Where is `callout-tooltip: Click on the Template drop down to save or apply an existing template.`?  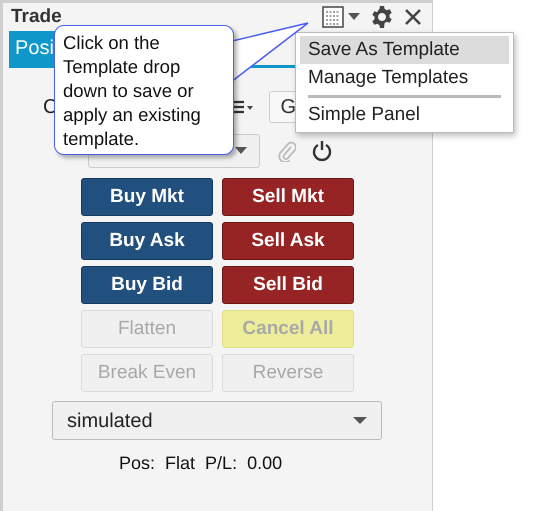
callout-tooltip: Click on the Template drop down to save or apply an existing template. is located at coordinates (144, 90).